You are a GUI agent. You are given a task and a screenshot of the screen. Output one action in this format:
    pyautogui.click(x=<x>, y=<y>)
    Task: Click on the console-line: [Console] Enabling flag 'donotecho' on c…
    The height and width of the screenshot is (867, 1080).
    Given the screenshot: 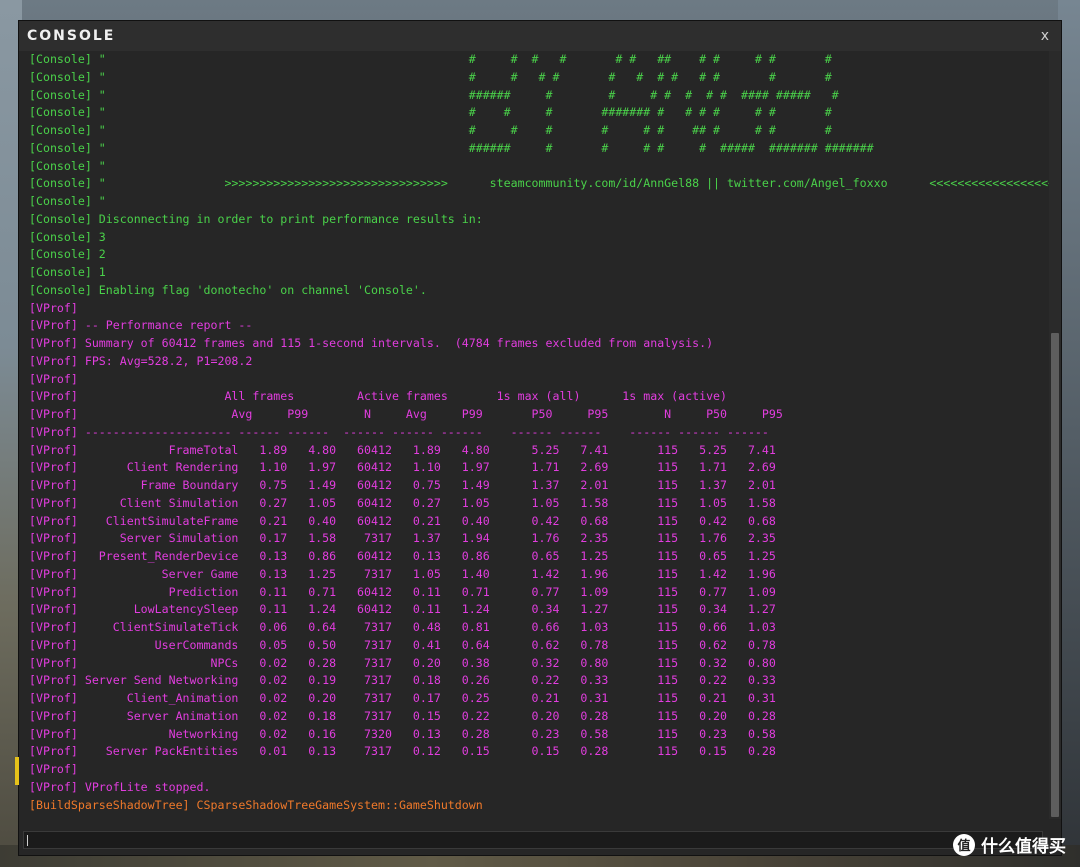 What is the action you would take?
    pyautogui.click(x=228, y=289)
    